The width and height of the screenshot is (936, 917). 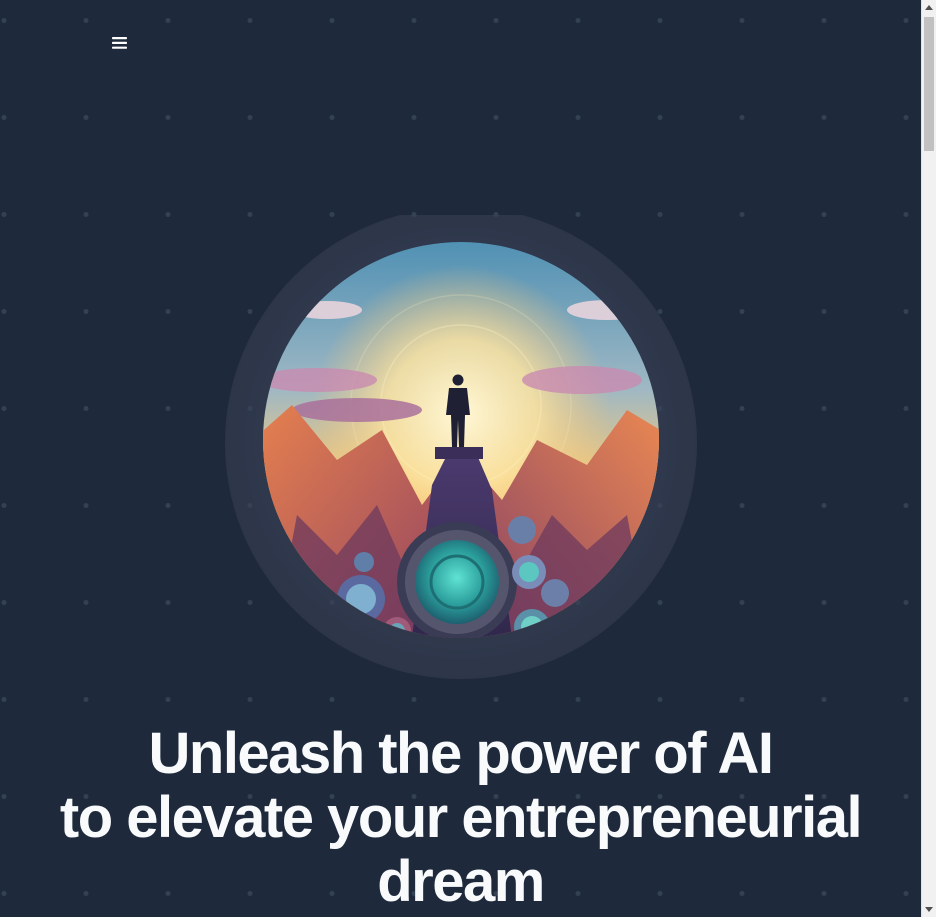 I want to click on headline-line-3: dream, so click(x=461, y=881).